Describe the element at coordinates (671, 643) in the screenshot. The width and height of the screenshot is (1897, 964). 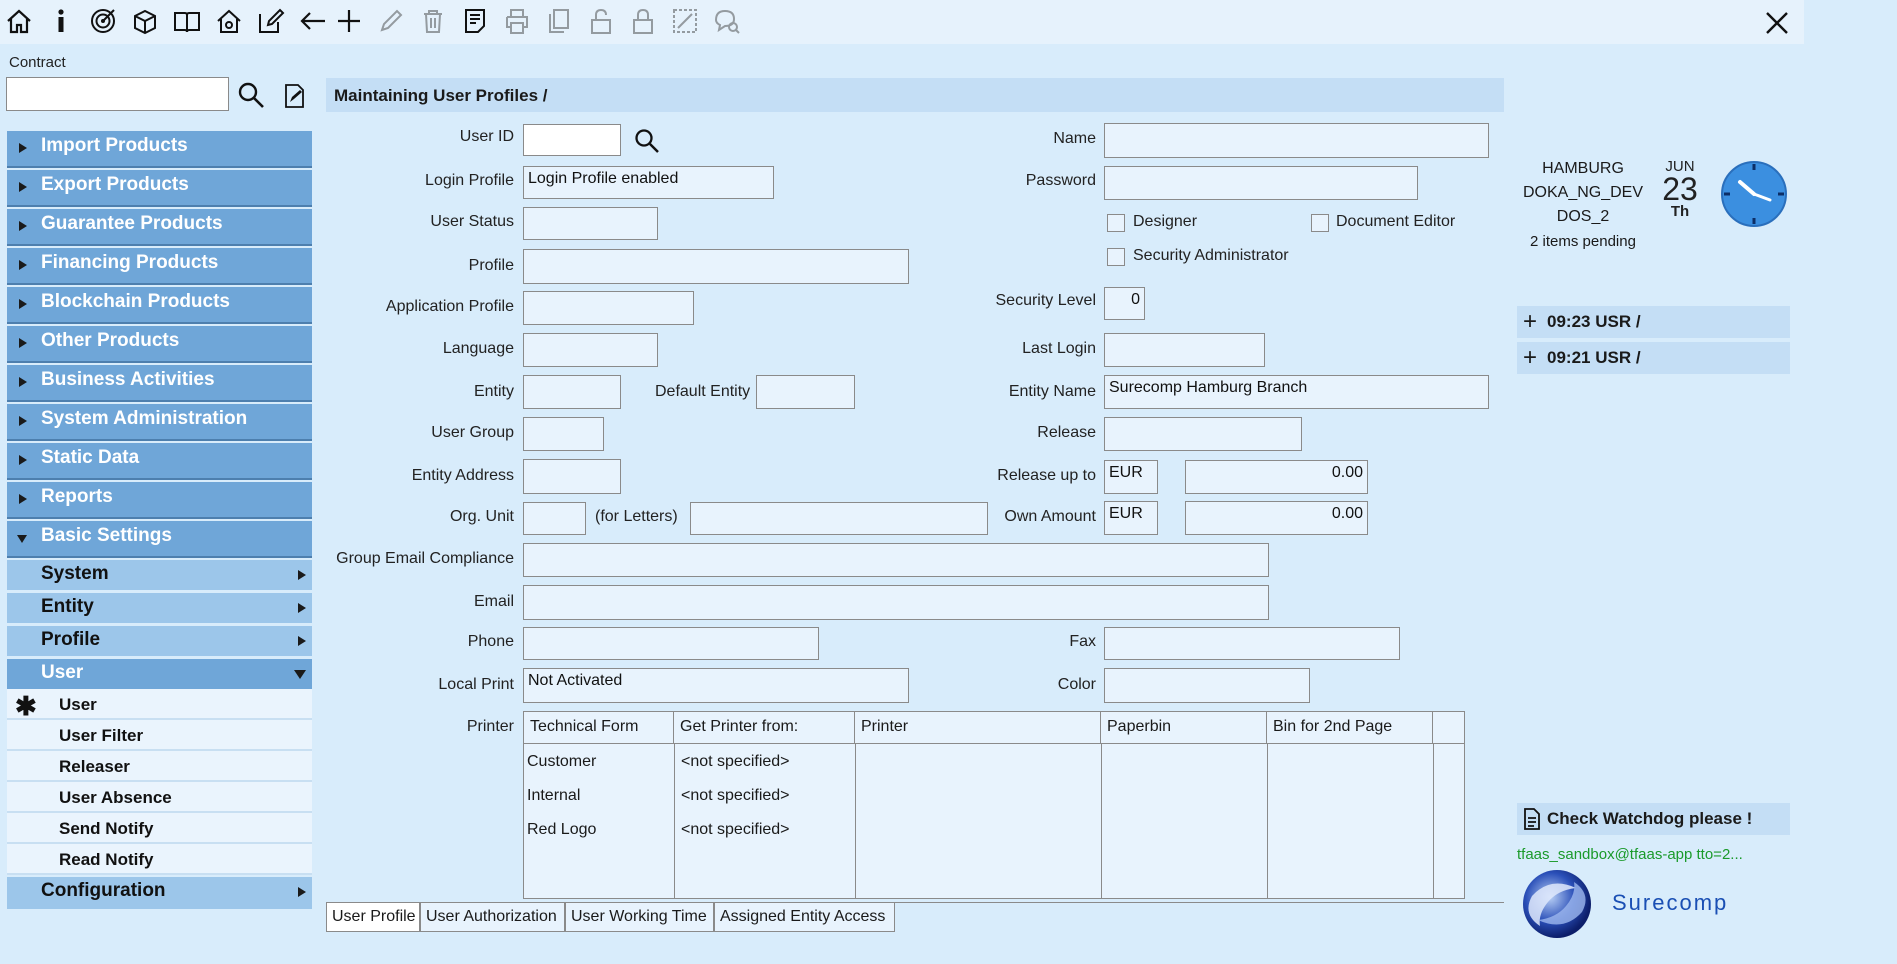
I see `phone-field` at that location.